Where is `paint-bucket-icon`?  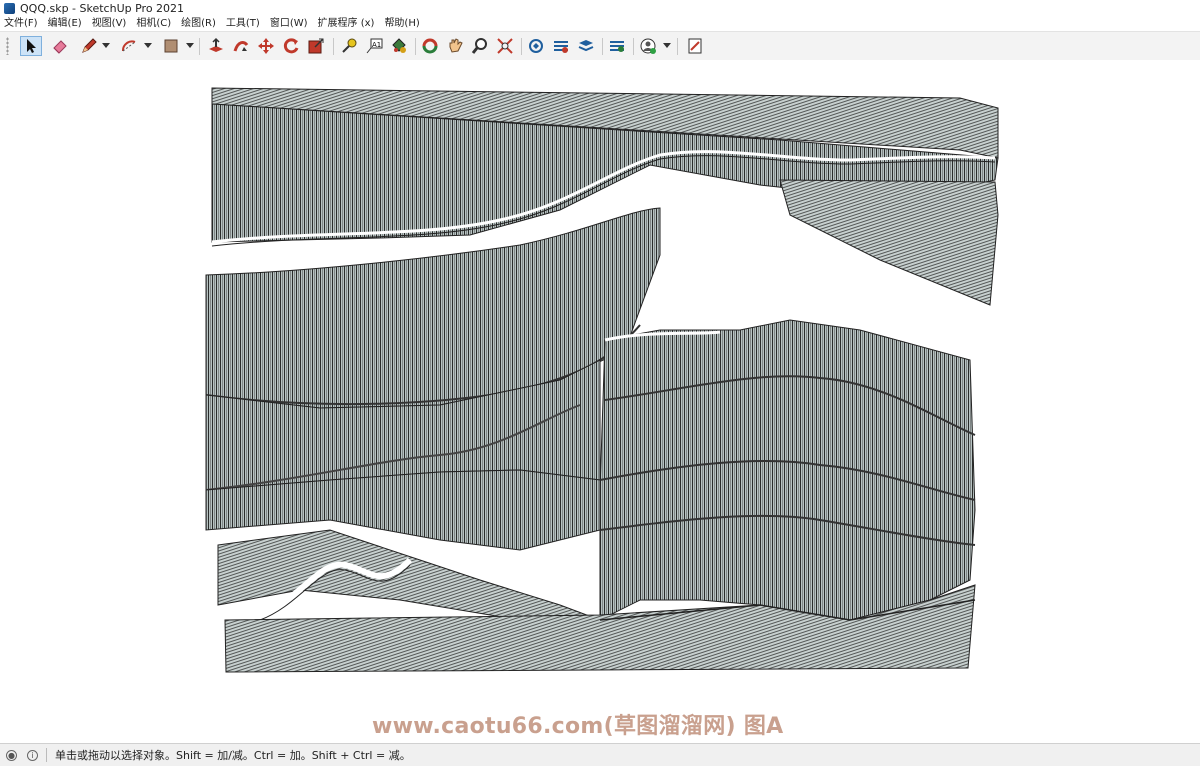 paint-bucket-icon is located at coordinates (399, 45).